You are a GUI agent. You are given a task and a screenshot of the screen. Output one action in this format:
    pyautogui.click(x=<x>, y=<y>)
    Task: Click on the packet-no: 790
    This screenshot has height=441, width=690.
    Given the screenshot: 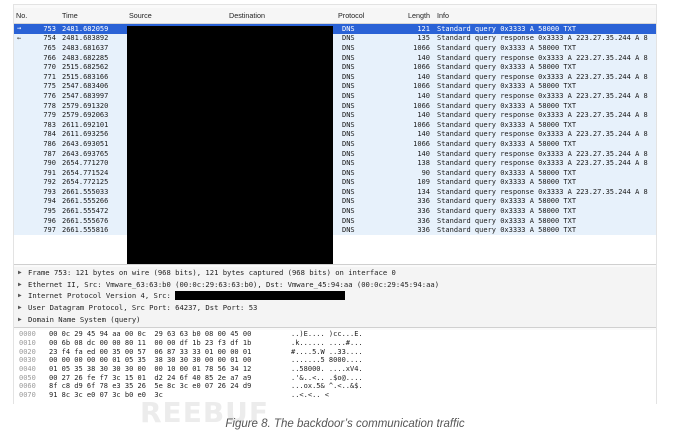 What is the action you would take?
    pyautogui.click(x=49, y=163)
    